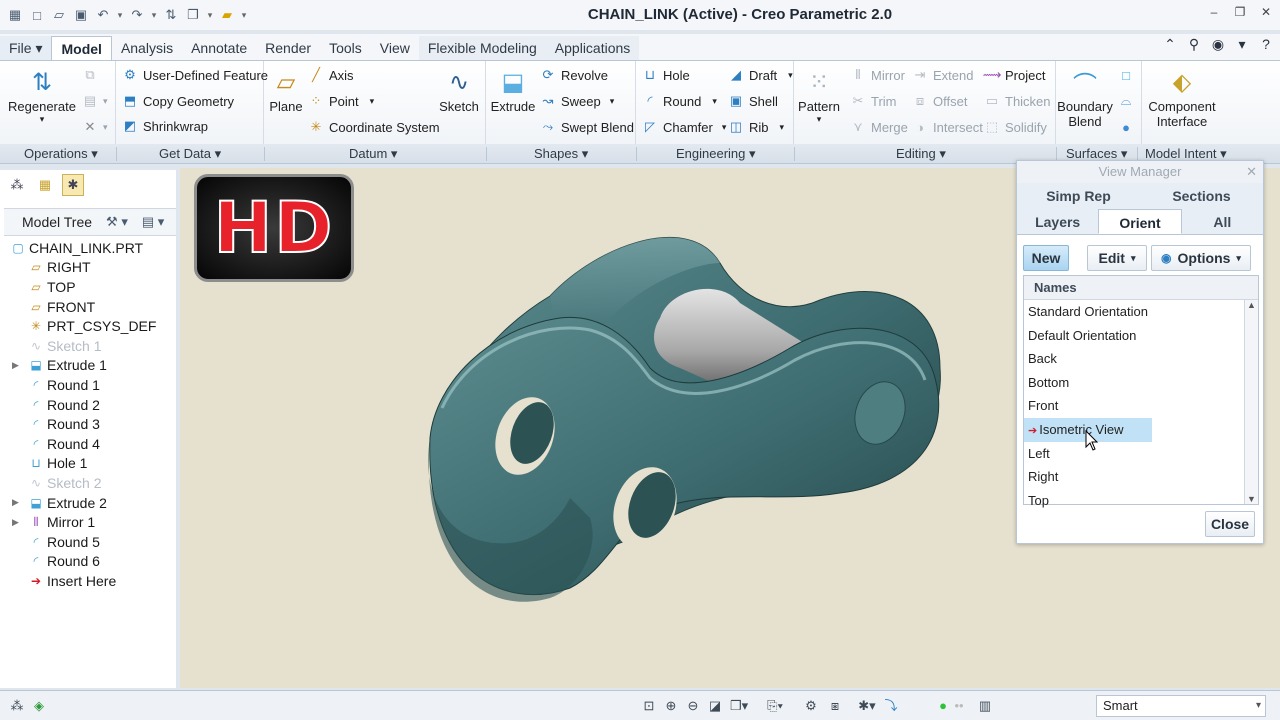  I want to click on style-surface-icon: ⌓, so click(1126, 101).